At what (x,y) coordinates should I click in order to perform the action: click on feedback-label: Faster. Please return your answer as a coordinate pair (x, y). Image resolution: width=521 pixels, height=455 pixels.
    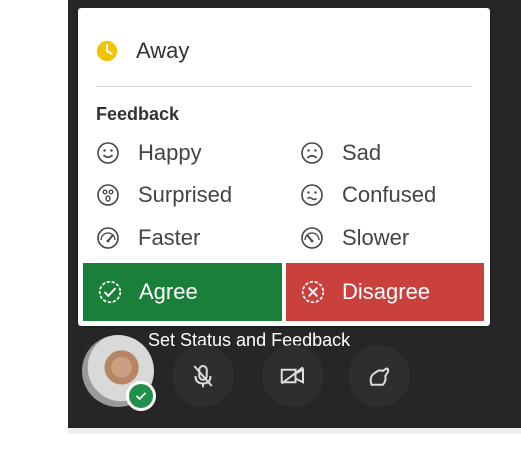
    Looking at the image, I should click on (169, 237).